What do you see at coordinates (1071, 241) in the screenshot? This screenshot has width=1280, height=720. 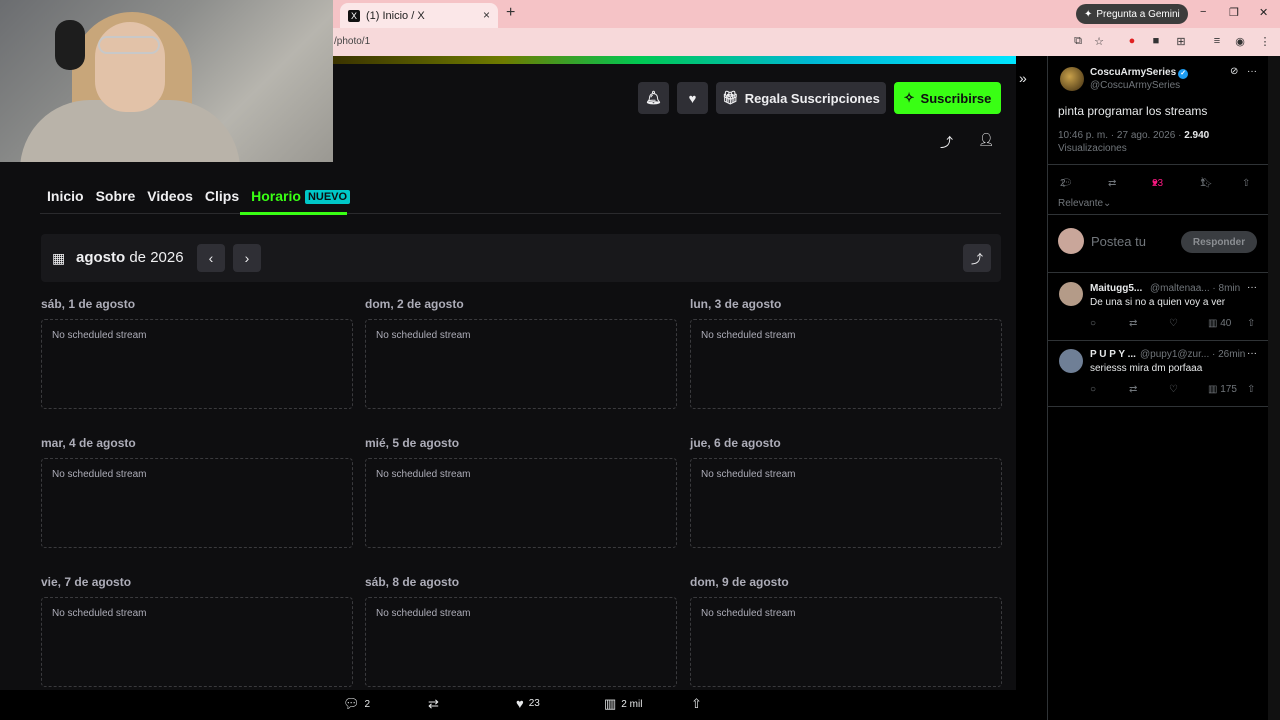 I see `my-avatar` at bounding box center [1071, 241].